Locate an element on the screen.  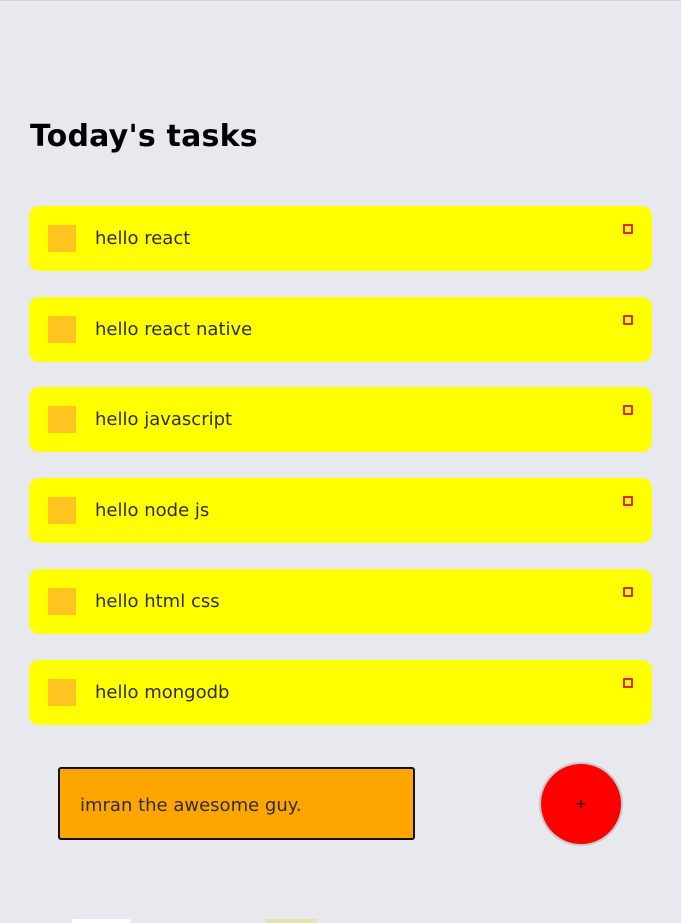
task-label: hello html css is located at coordinates (157, 601).